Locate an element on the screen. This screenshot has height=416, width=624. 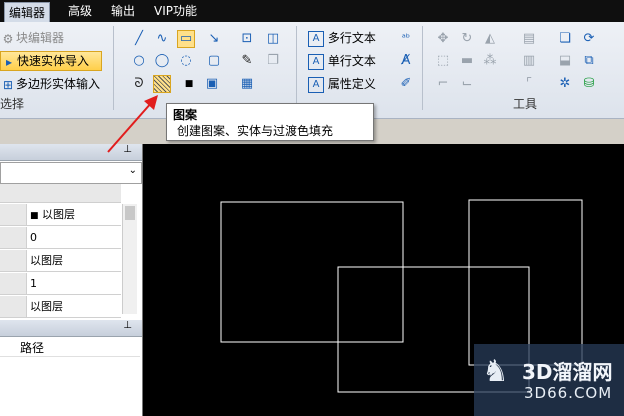
properties-icon: ⧉ is located at coordinates (589, 61).